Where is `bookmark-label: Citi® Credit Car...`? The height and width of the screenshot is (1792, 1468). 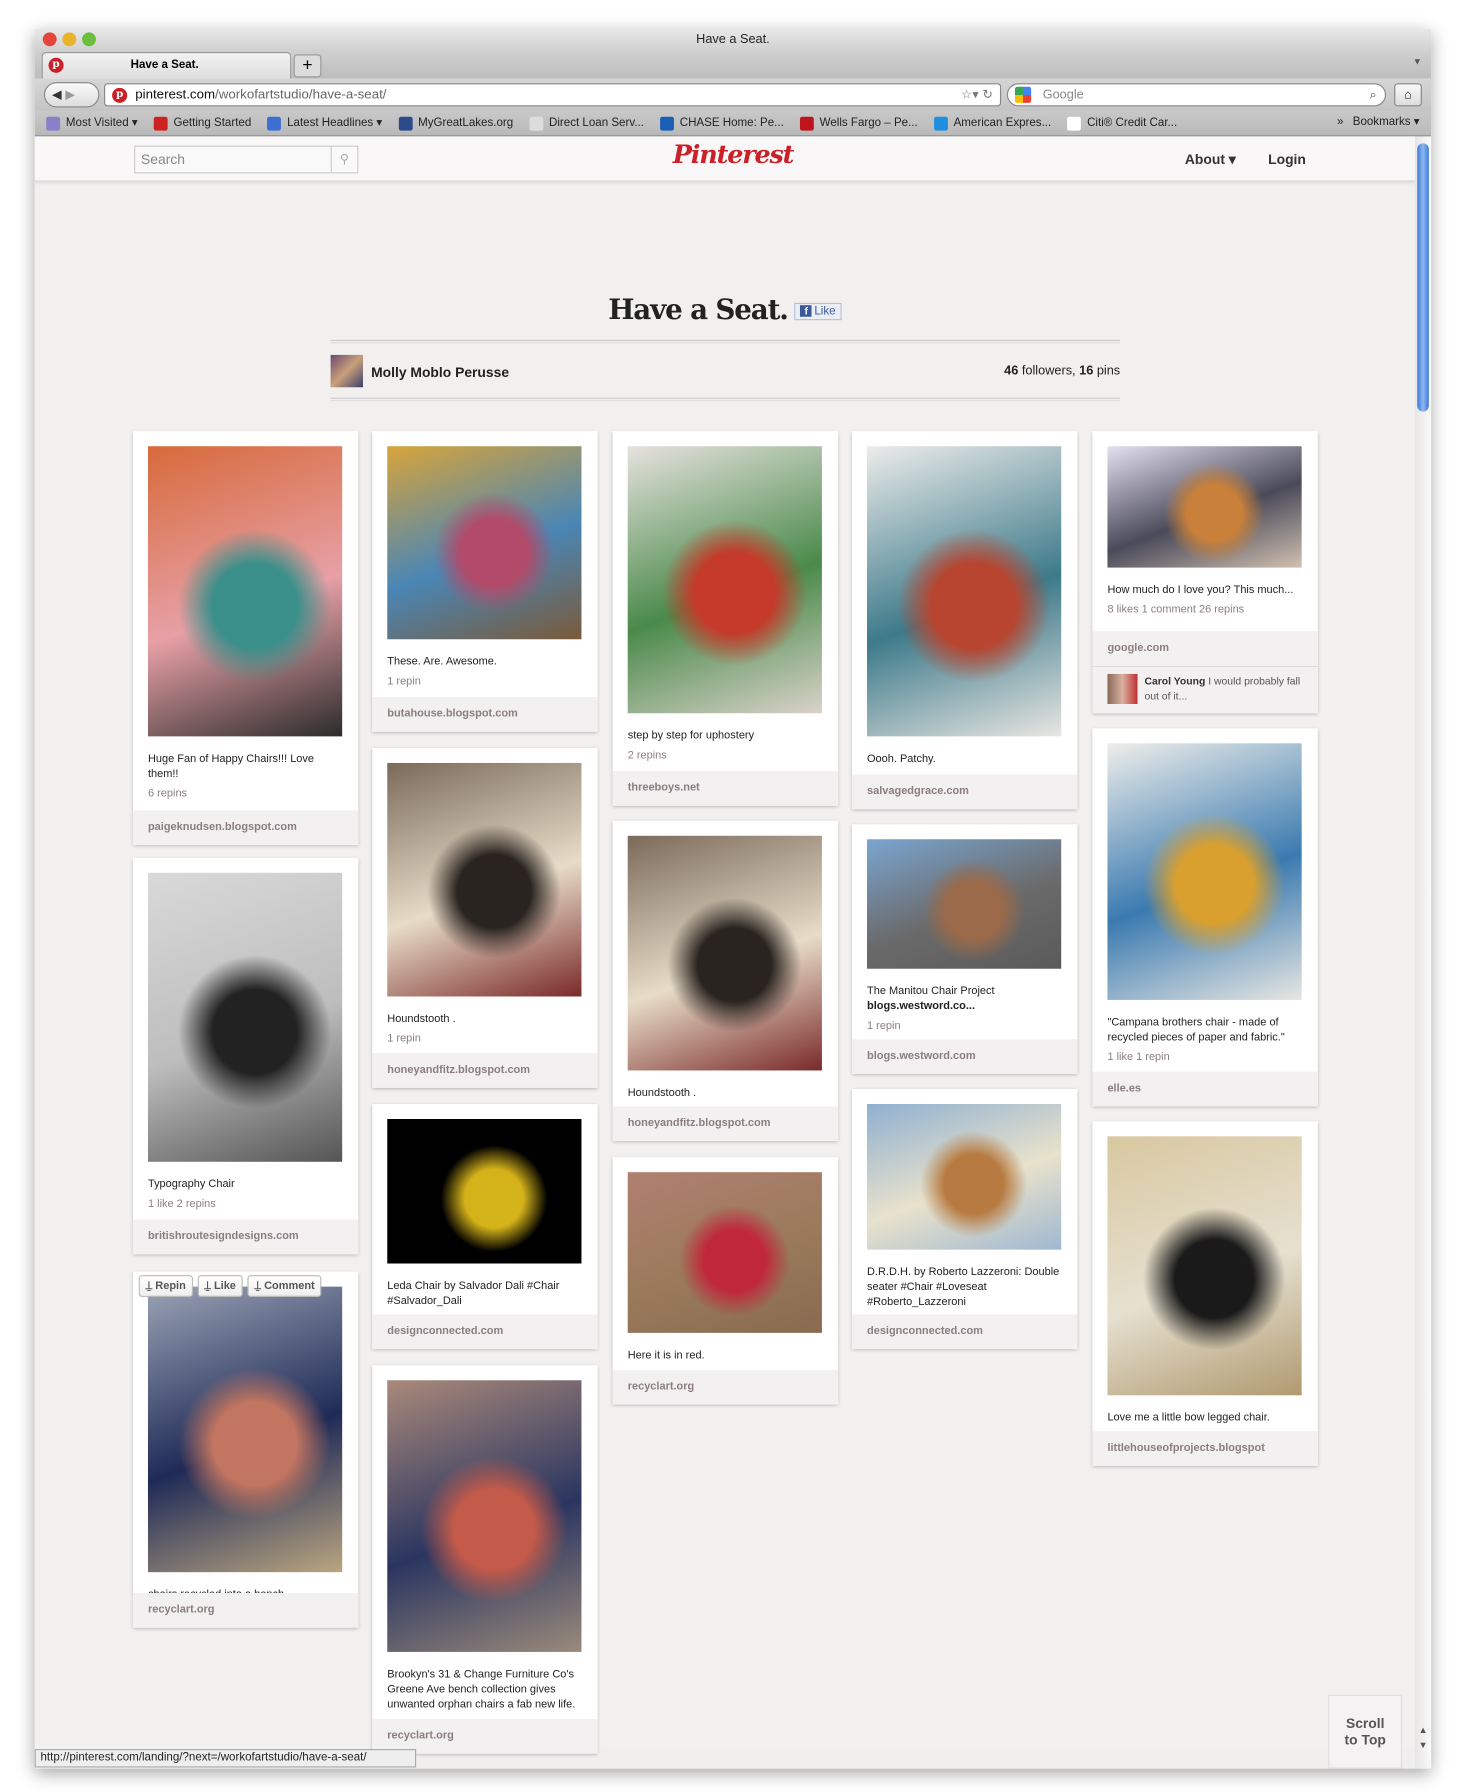 bookmark-label: Citi® Credit Car... is located at coordinates (1132, 123).